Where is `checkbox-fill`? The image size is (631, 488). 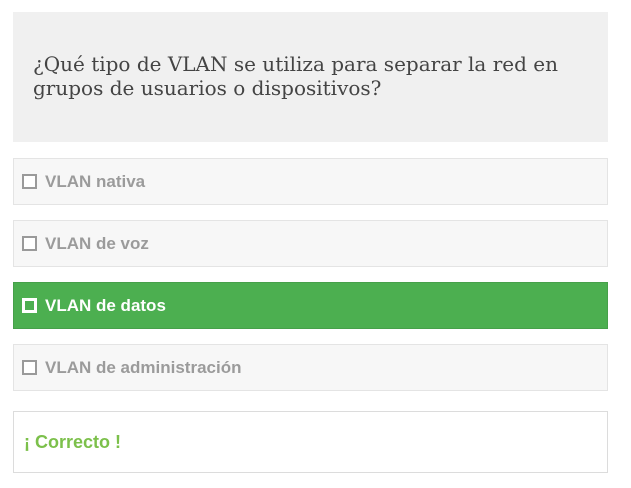 checkbox-fill is located at coordinates (29, 305).